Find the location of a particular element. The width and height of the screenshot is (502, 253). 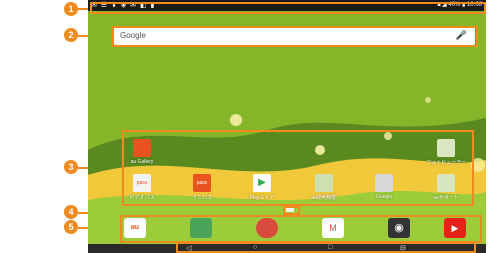

highlight-nav-bar is located at coordinates (326, 247).